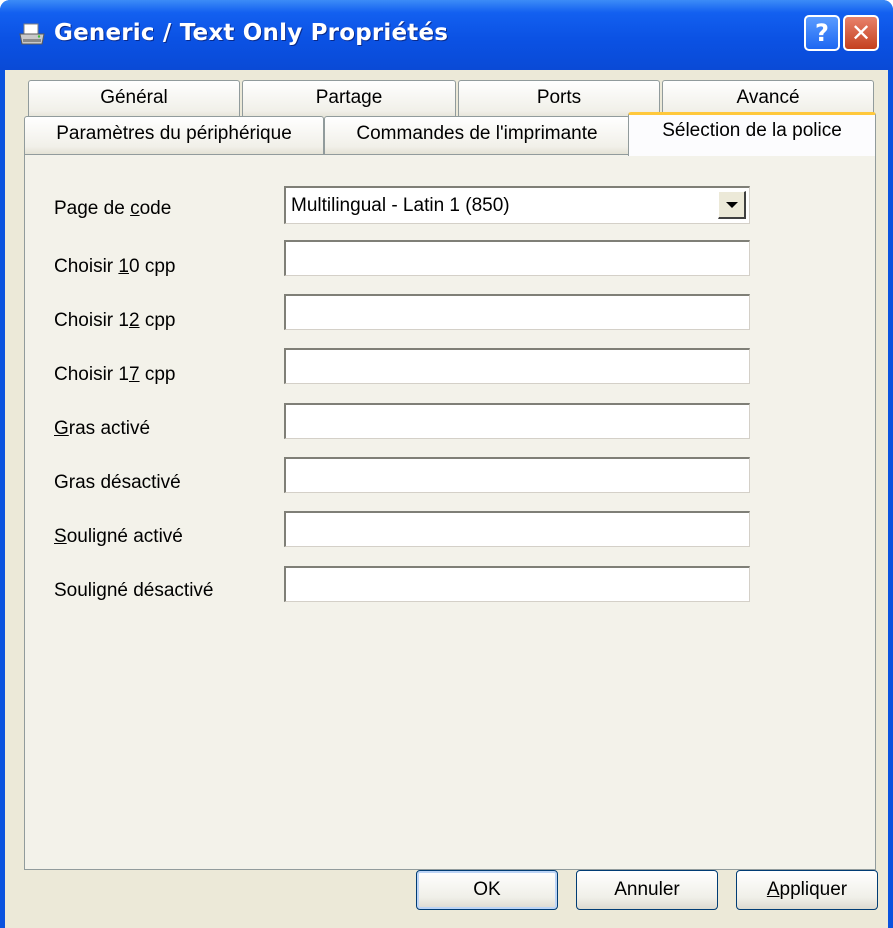 This screenshot has height=928, width=893. What do you see at coordinates (517, 529) in the screenshot?
I see `underline-on-field` at bounding box center [517, 529].